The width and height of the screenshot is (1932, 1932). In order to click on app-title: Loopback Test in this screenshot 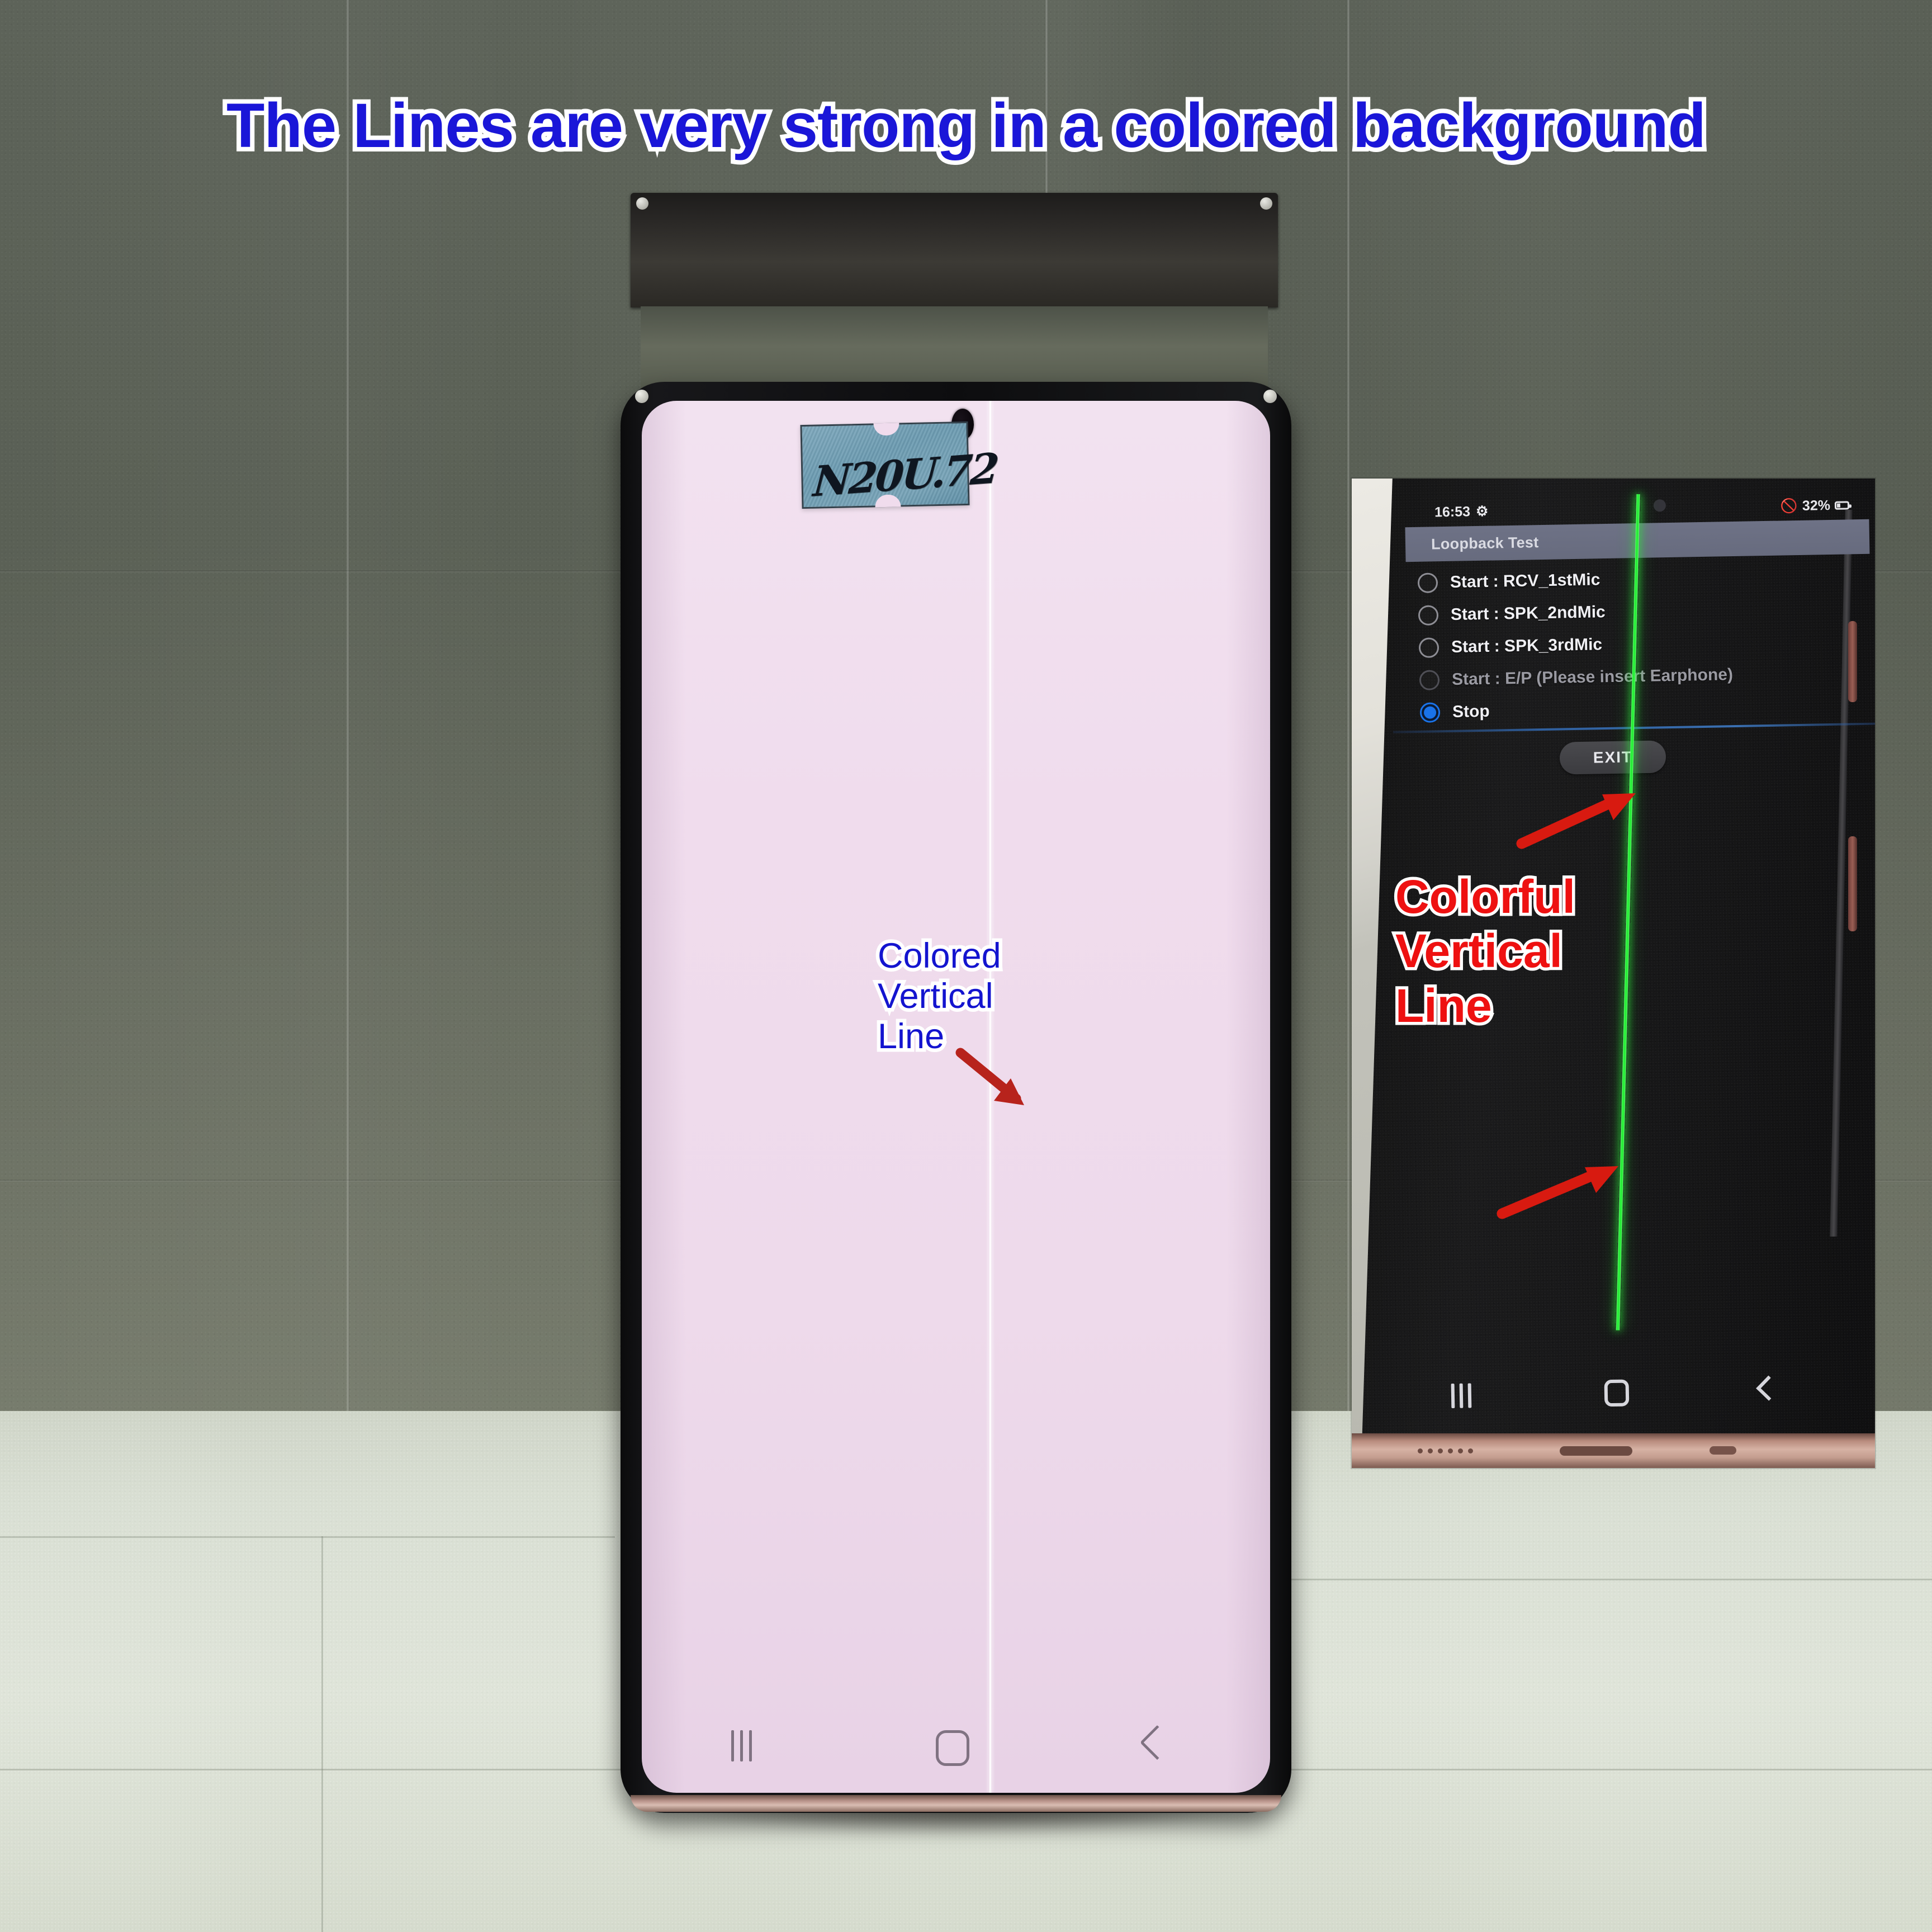, I will do `click(1485, 542)`.